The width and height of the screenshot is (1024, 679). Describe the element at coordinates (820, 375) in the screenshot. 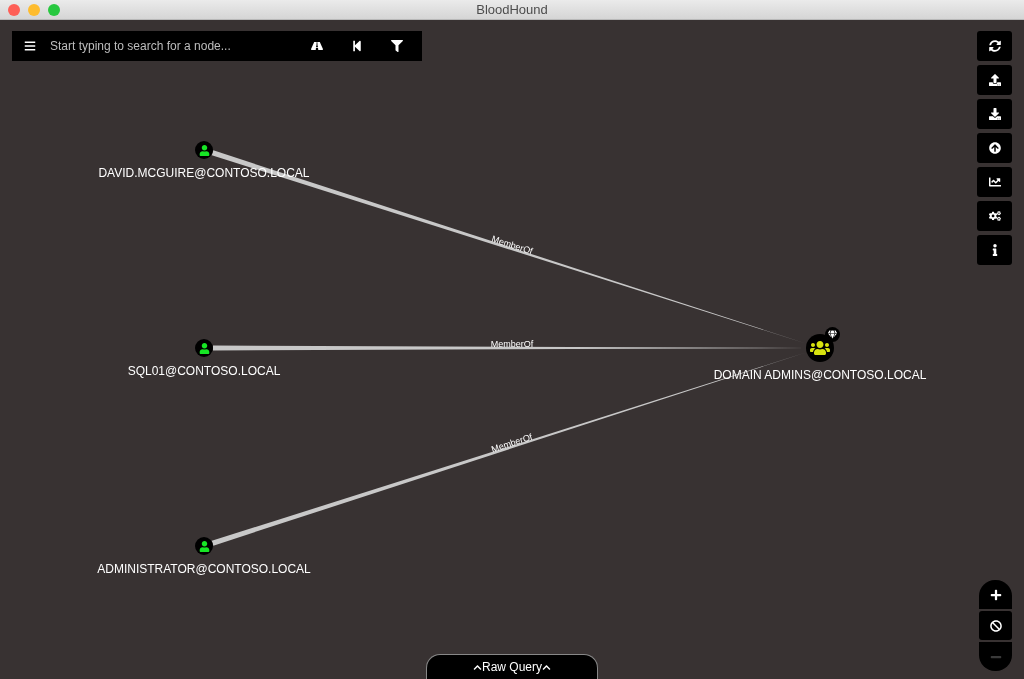

I see `node-label: DOMAIN ADMINS@CONTOSO.LOCAL` at that location.